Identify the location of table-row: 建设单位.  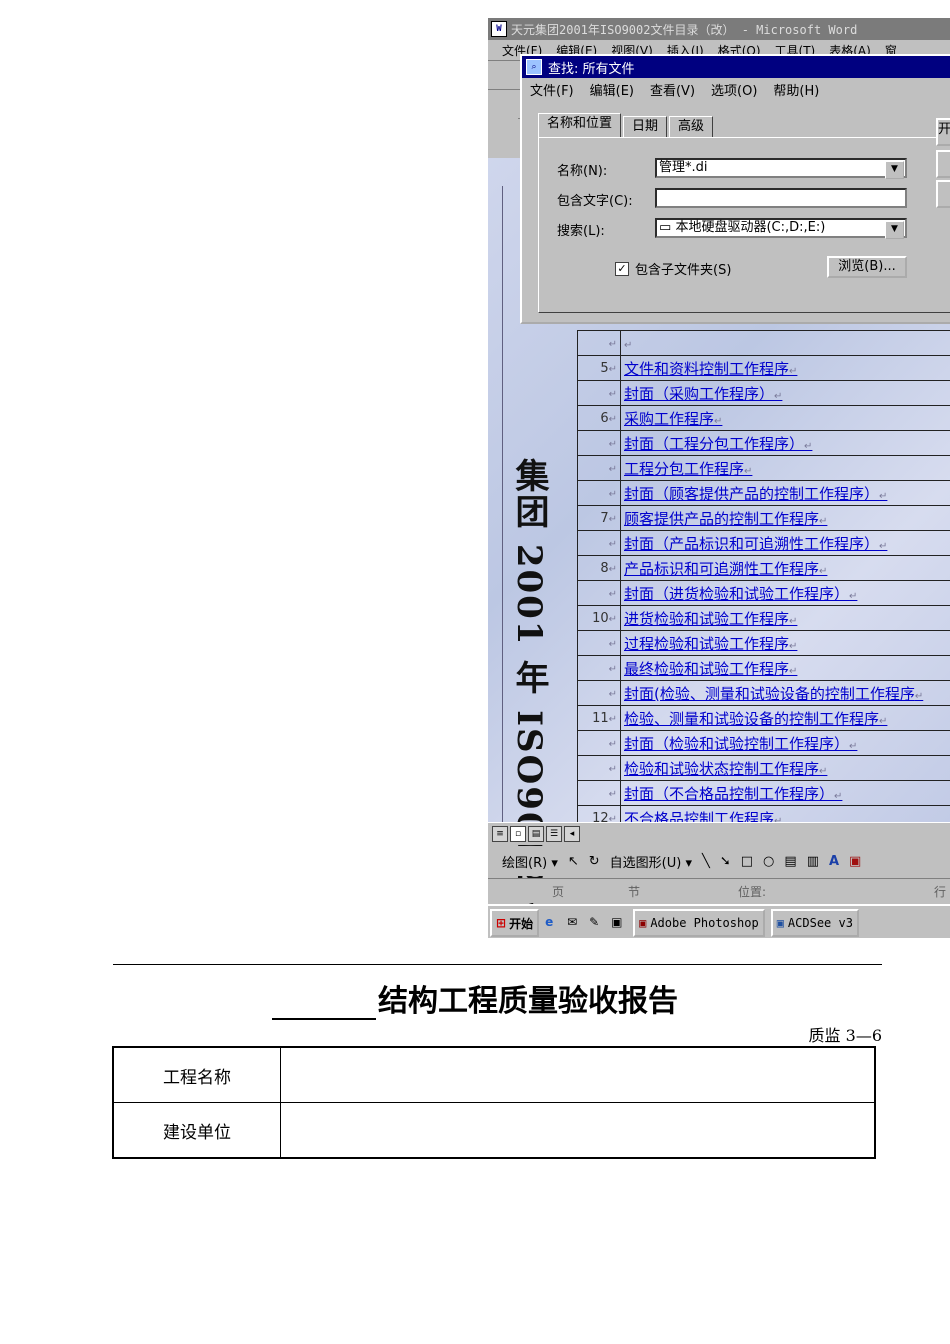
(494, 1130).